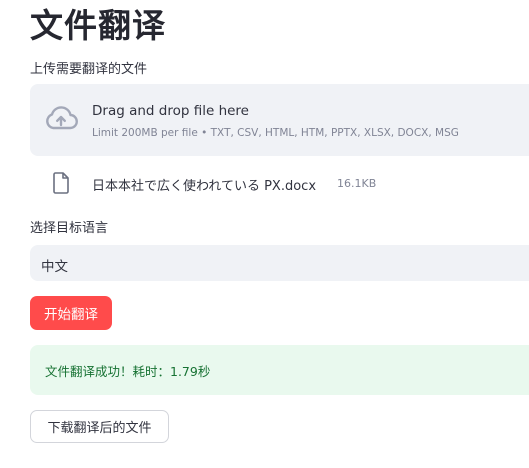 The image size is (529, 468). I want to click on success-message: 文件翻译成功！耗时：1.79秒, so click(128, 371).